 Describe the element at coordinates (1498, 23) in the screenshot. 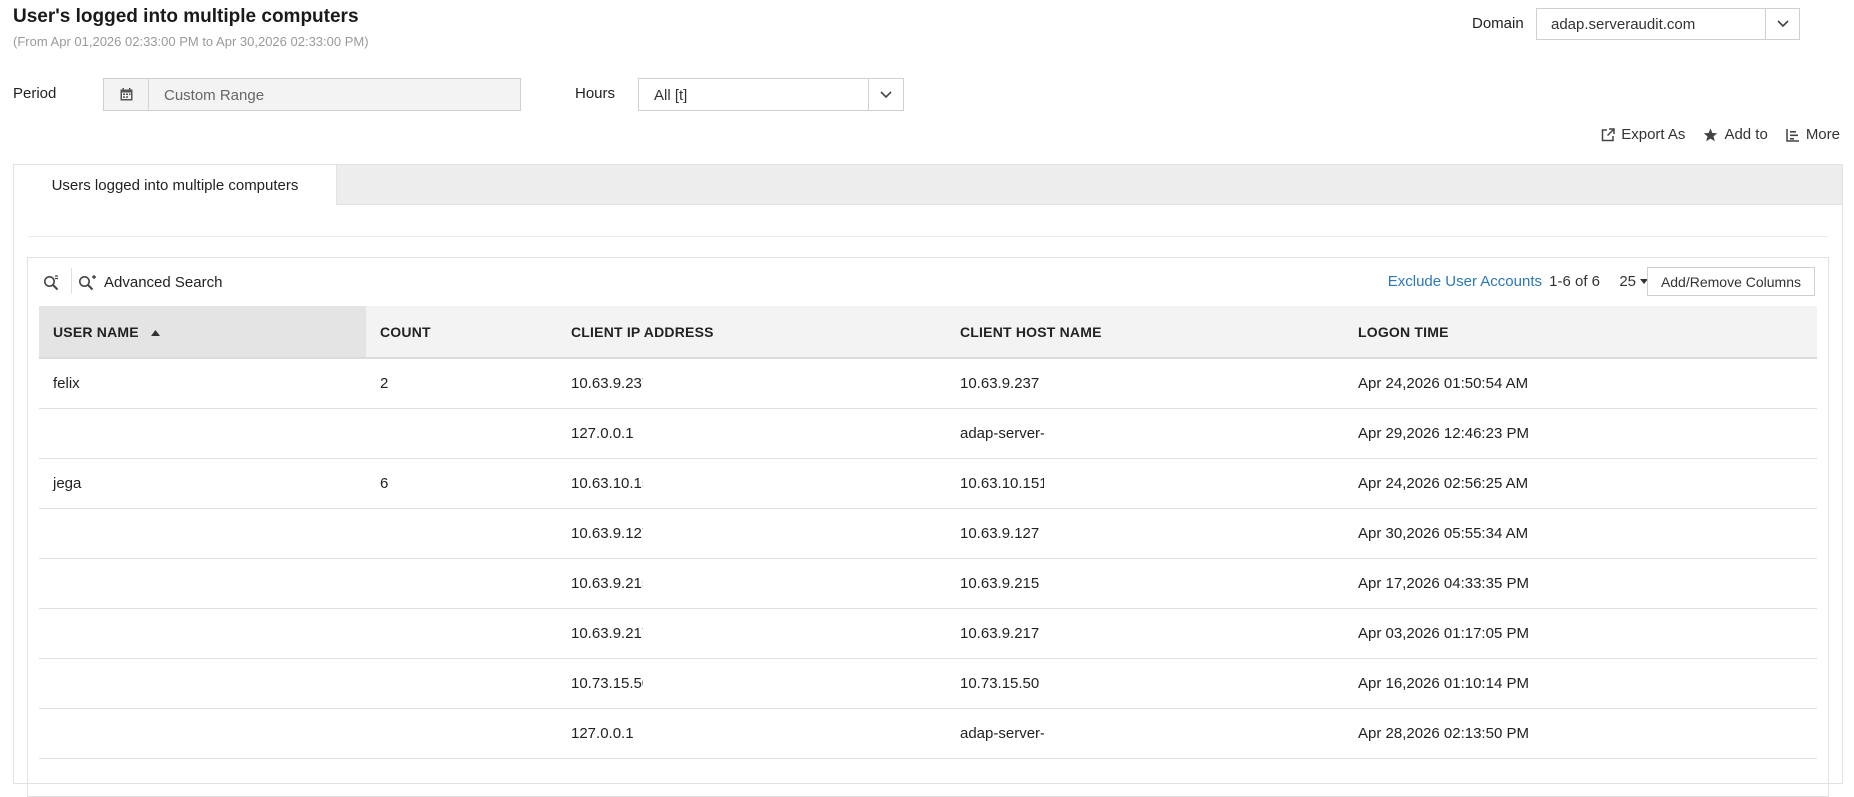

I see `domain-label: Domain` at that location.